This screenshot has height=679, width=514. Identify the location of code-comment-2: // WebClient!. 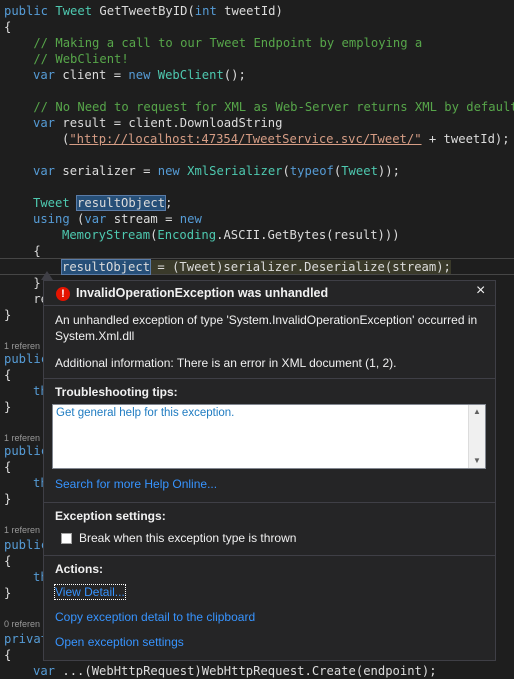
(66, 59).